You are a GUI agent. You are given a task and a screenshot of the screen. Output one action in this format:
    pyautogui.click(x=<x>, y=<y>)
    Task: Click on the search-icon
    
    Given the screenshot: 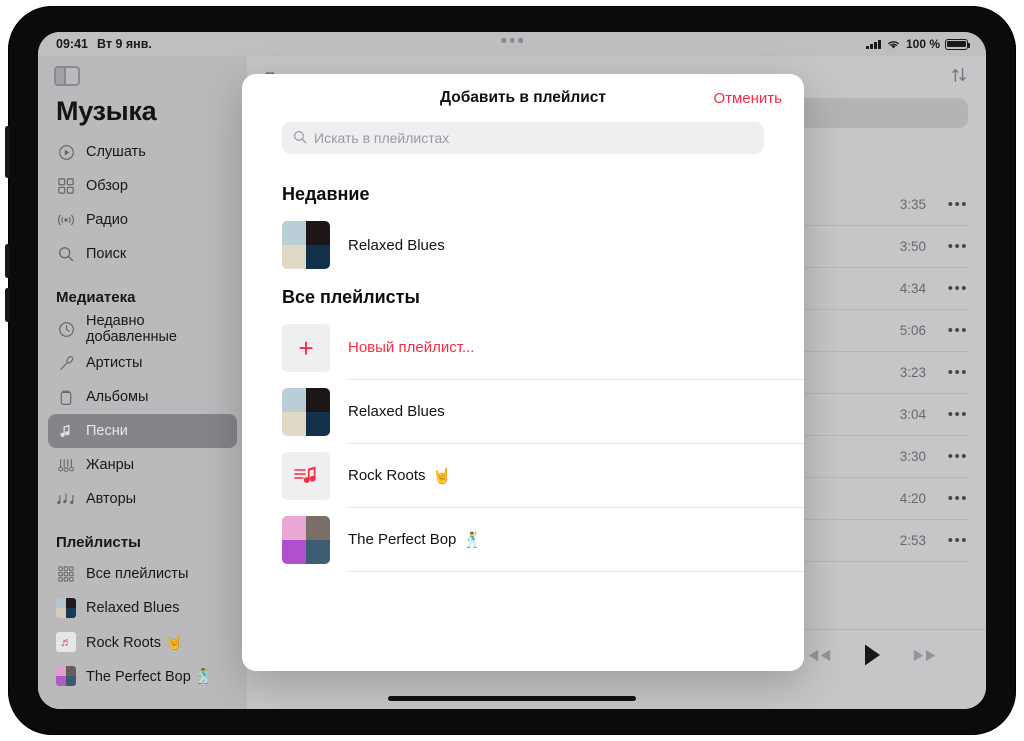 What is the action you would take?
    pyautogui.click(x=300, y=138)
    